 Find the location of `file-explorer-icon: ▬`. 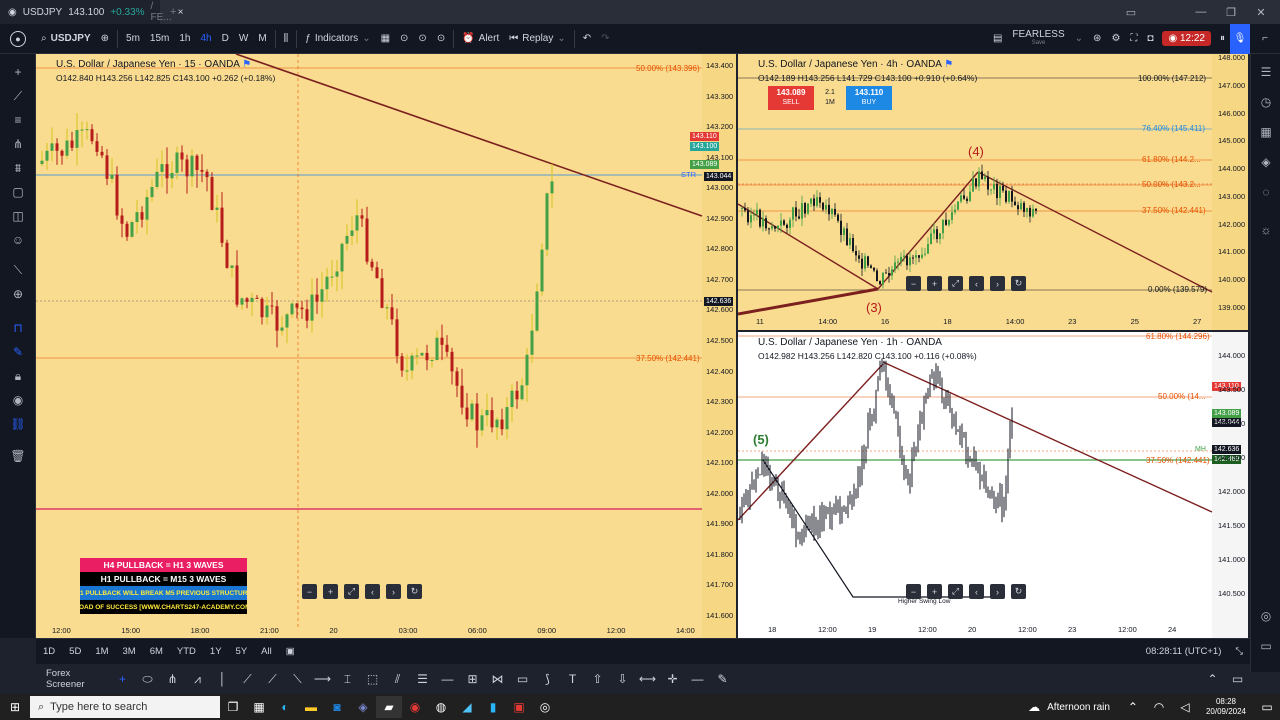

file-explorer-icon: ▬ is located at coordinates (311, 707).